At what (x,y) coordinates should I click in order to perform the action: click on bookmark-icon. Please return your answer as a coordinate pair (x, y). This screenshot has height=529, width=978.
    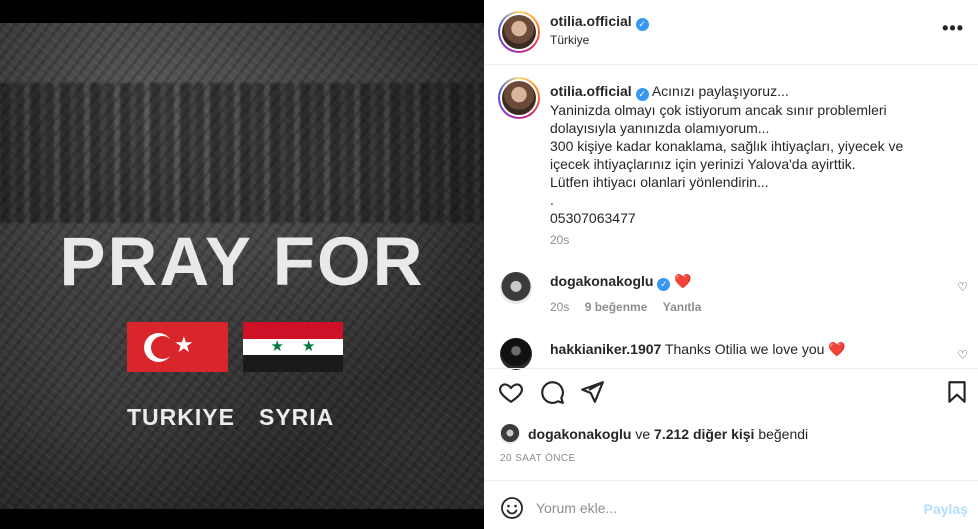
    Looking at the image, I should click on (957, 392).